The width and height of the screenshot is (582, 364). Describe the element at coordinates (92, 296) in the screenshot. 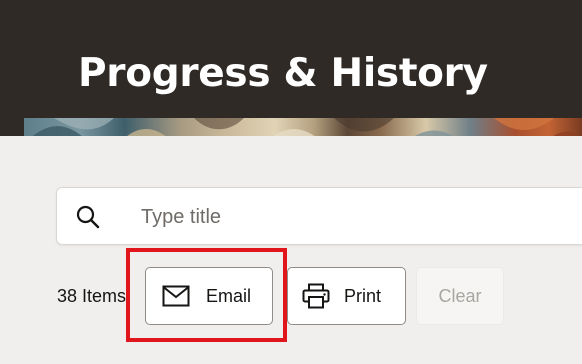

I see `item-count: 38 Items` at that location.